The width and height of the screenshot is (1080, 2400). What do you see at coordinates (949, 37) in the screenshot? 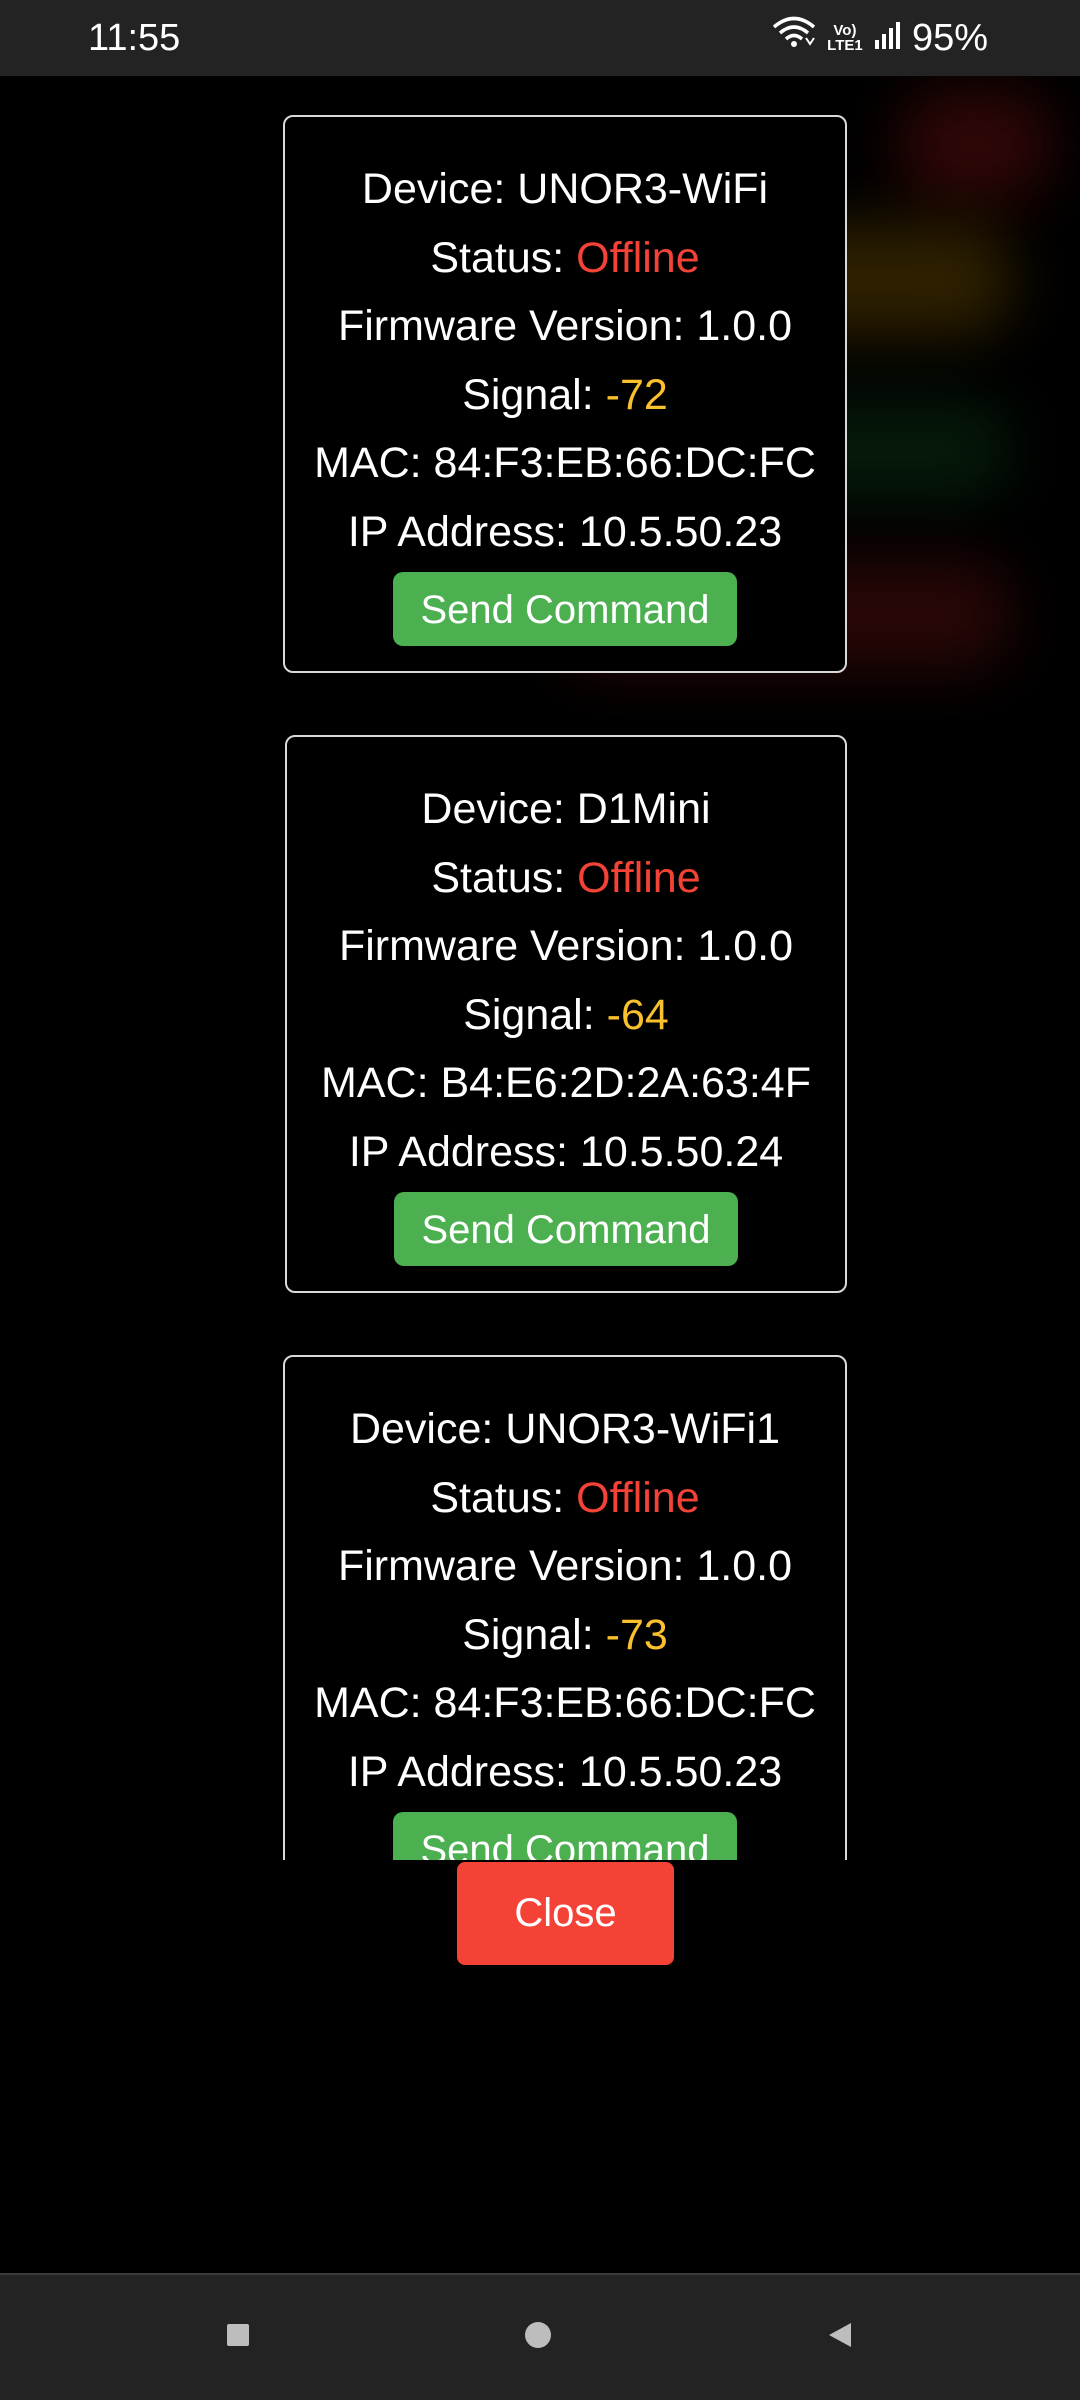
I see `battery-percent: 95%` at bounding box center [949, 37].